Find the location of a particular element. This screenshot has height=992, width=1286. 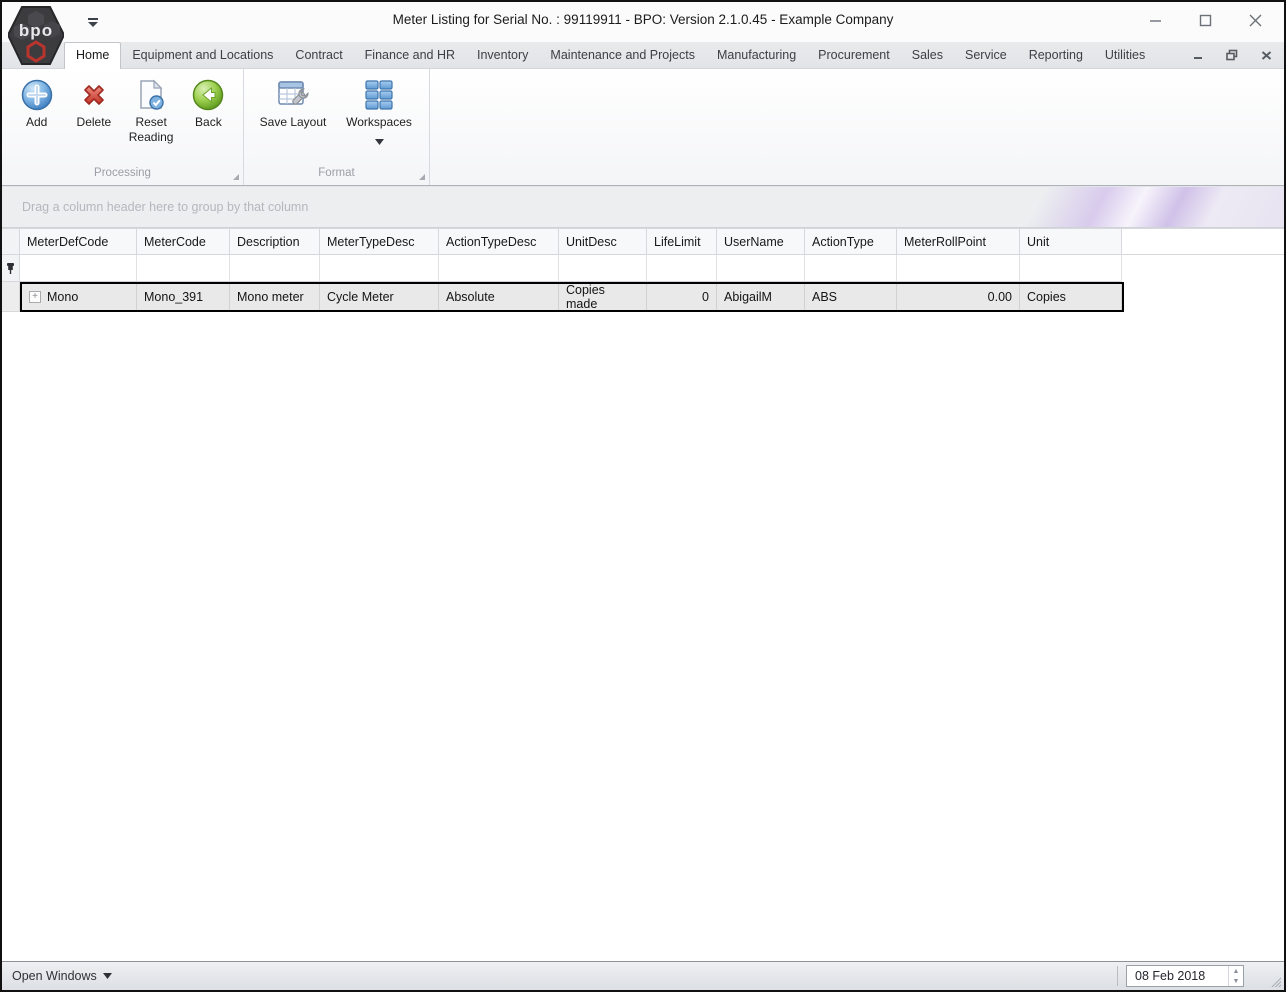

ribbon-group-processing: Add Delete Reset Reading Back Processing is located at coordinates (123, 127).